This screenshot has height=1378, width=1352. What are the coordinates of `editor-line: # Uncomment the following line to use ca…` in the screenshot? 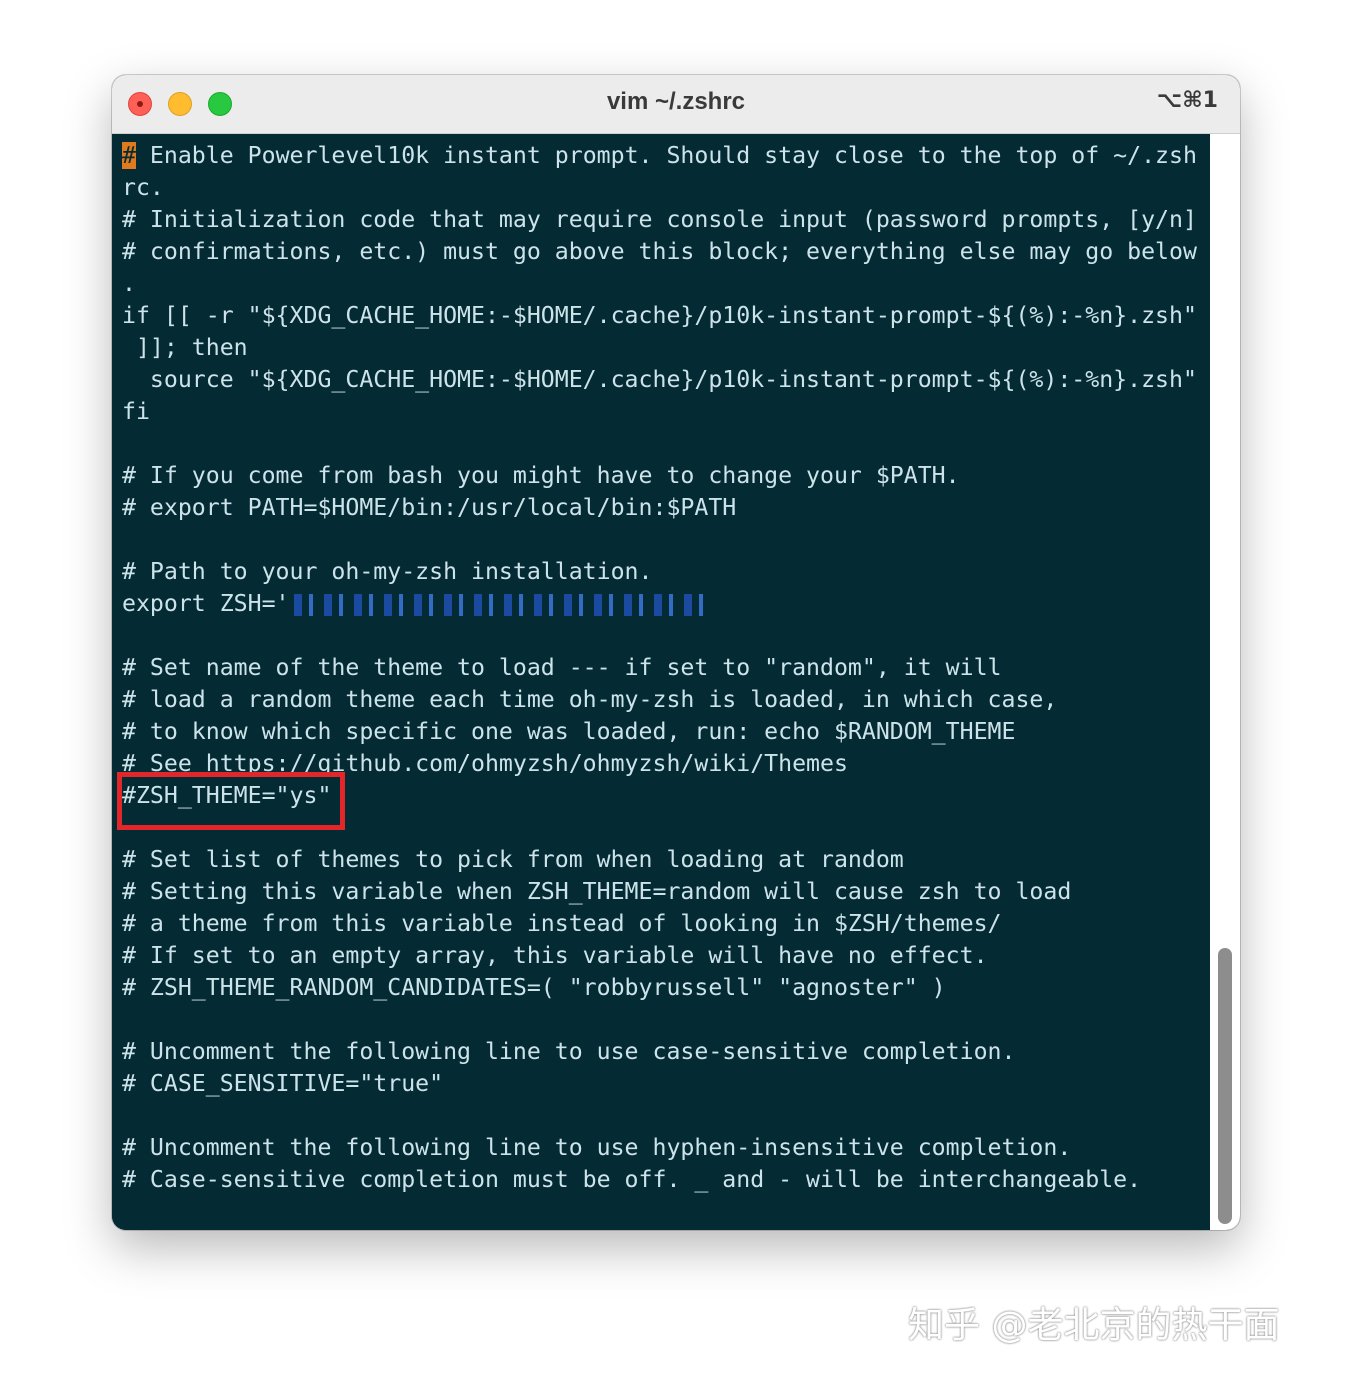 It's located at (569, 1051).